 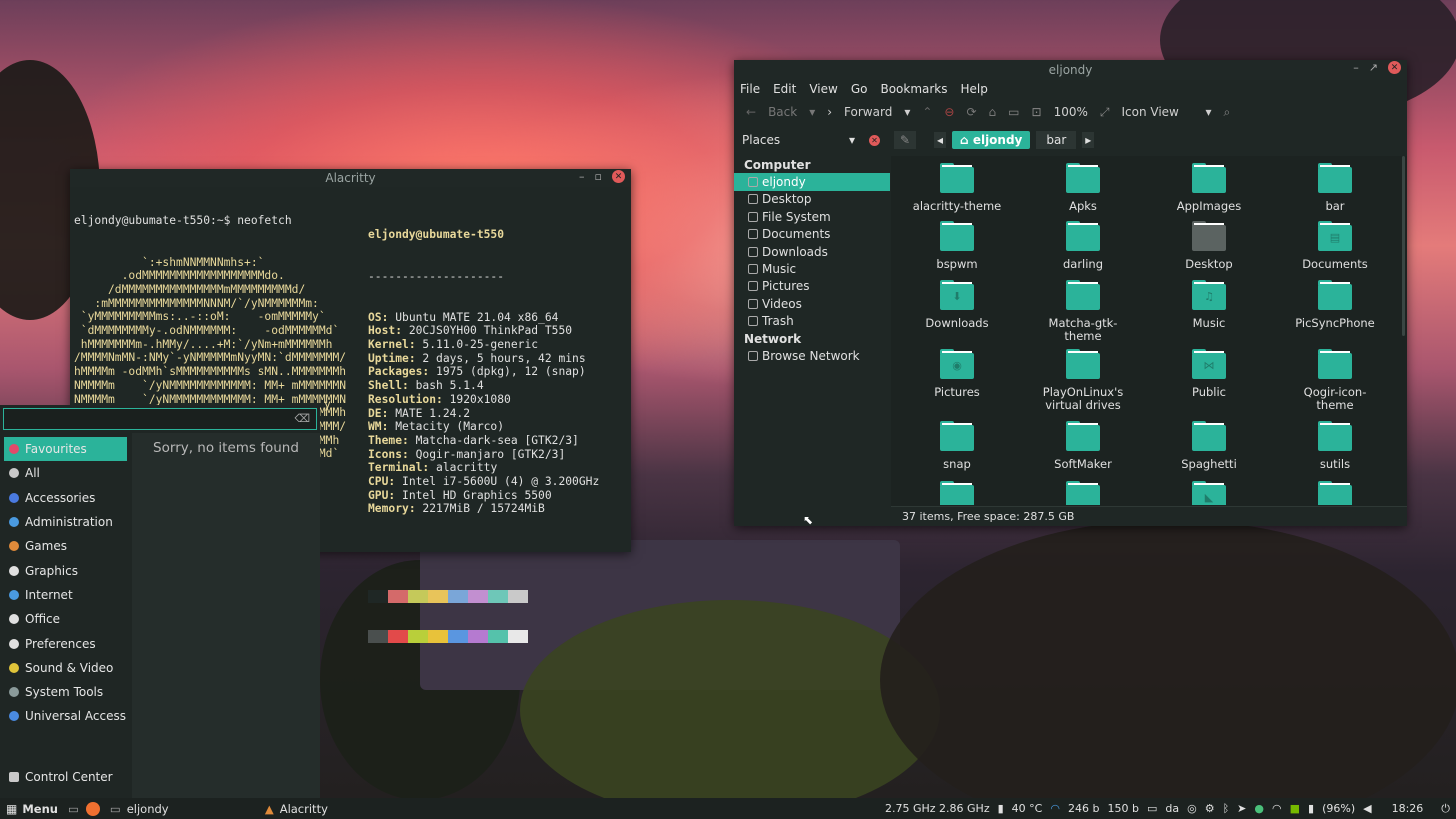 What do you see at coordinates (812, 286) in the screenshot?
I see `places-item: Pictures` at bounding box center [812, 286].